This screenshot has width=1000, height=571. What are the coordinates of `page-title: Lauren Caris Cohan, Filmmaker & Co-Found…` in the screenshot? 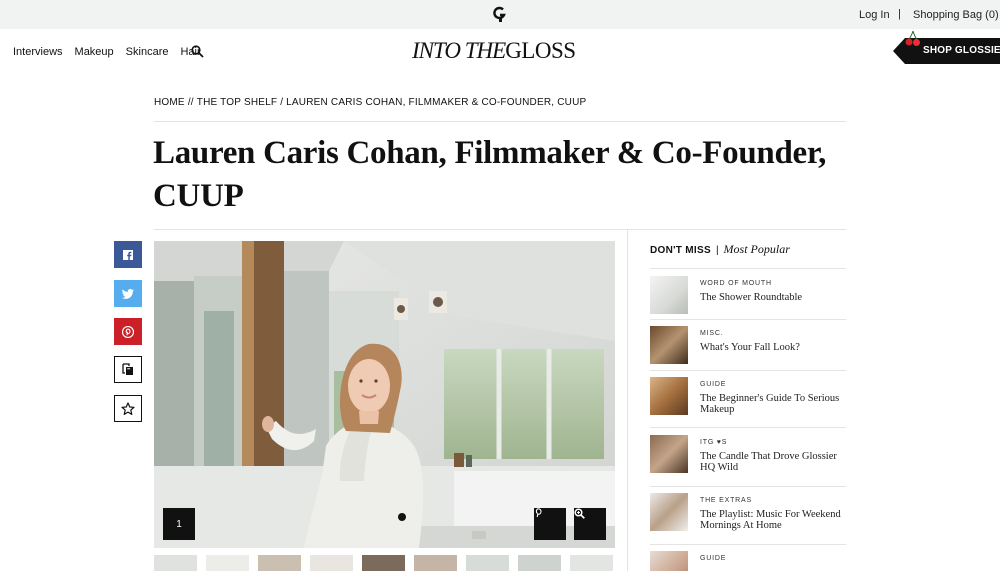 It's located at (490, 174).